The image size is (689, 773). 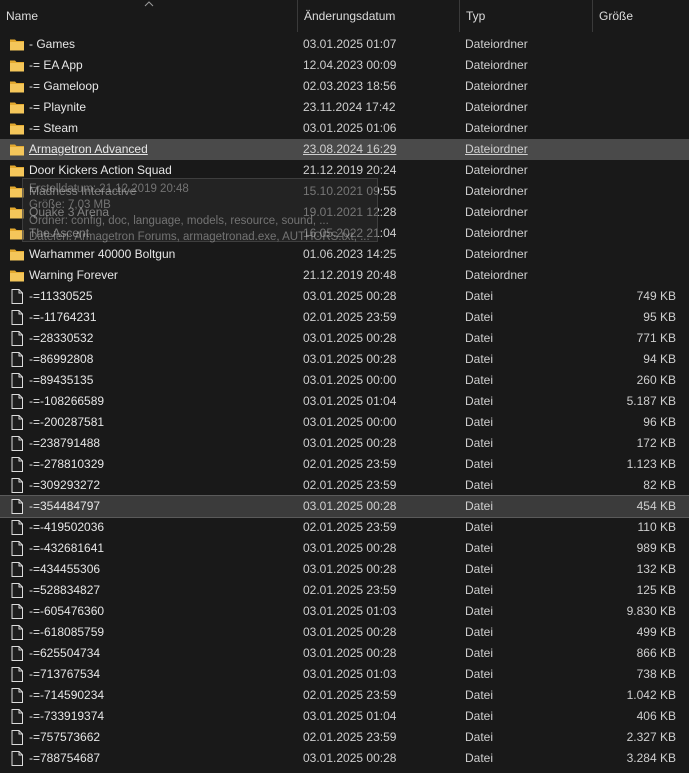 What do you see at coordinates (67, 527) in the screenshot?
I see `row-name: -=-419502036` at bounding box center [67, 527].